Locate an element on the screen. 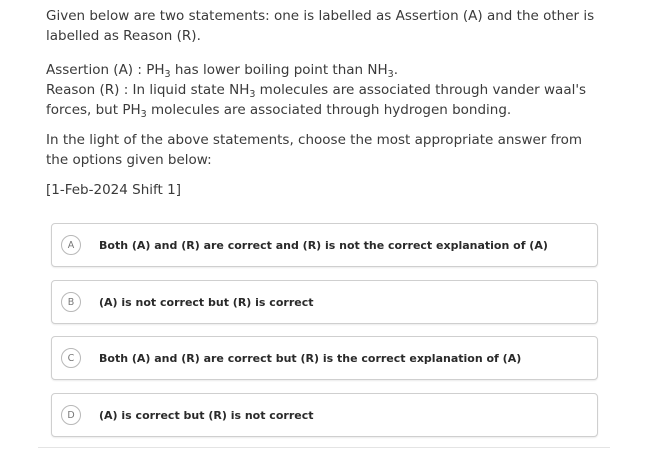 The width and height of the screenshot is (650, 450). divider is located at coordinates (324, 447).